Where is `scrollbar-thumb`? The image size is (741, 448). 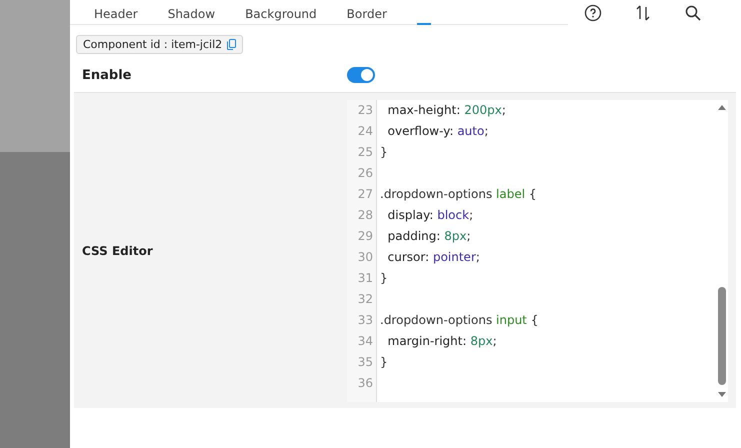 scrollbar-thumb is located at coordinates (722, 335).